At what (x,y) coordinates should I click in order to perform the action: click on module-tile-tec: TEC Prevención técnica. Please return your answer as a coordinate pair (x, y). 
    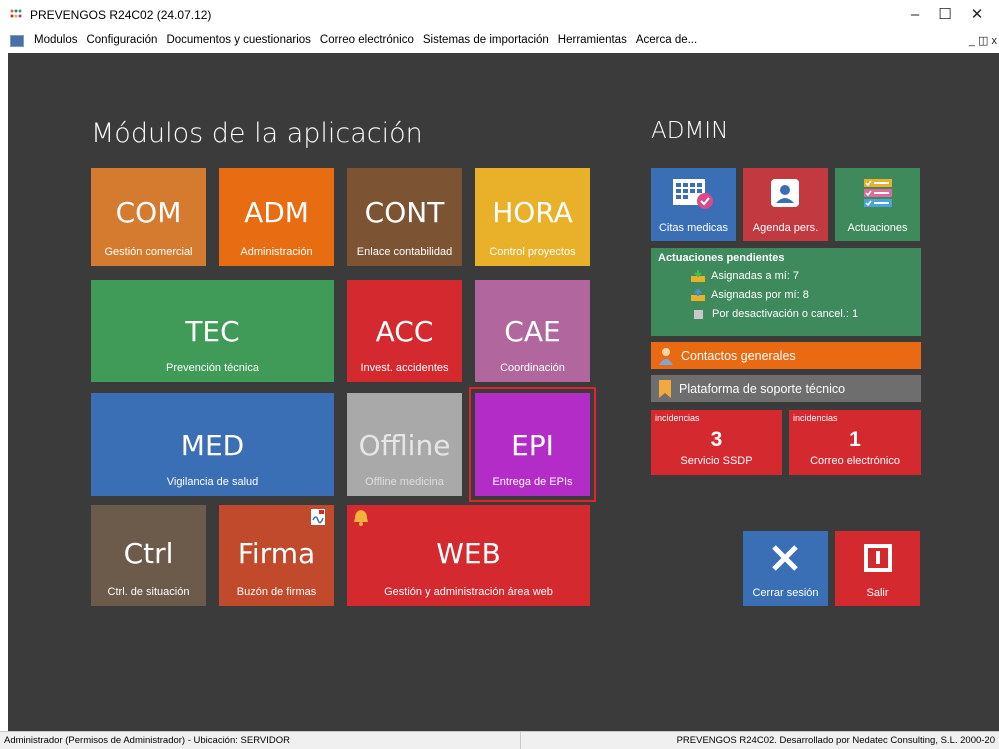
    Looking at the image, I should click on (212, 331).